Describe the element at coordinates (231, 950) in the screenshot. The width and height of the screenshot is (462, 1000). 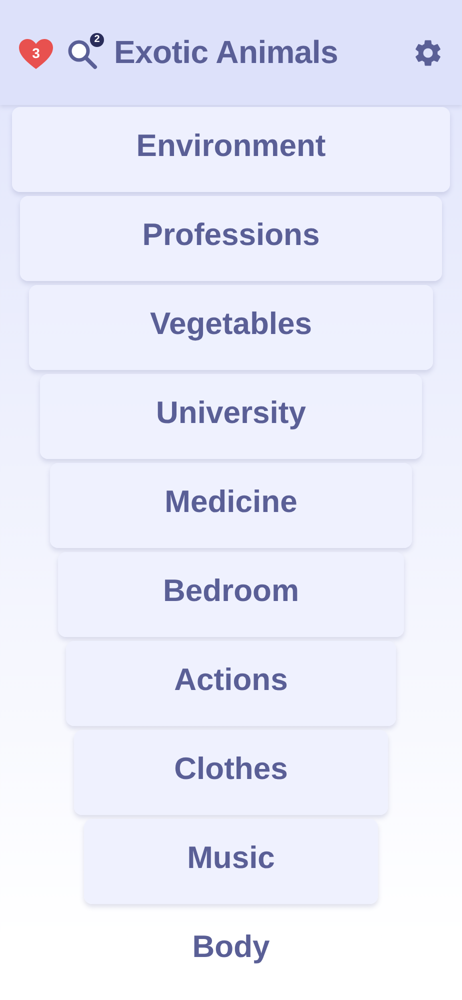
I see `category-button: Body` at that location.